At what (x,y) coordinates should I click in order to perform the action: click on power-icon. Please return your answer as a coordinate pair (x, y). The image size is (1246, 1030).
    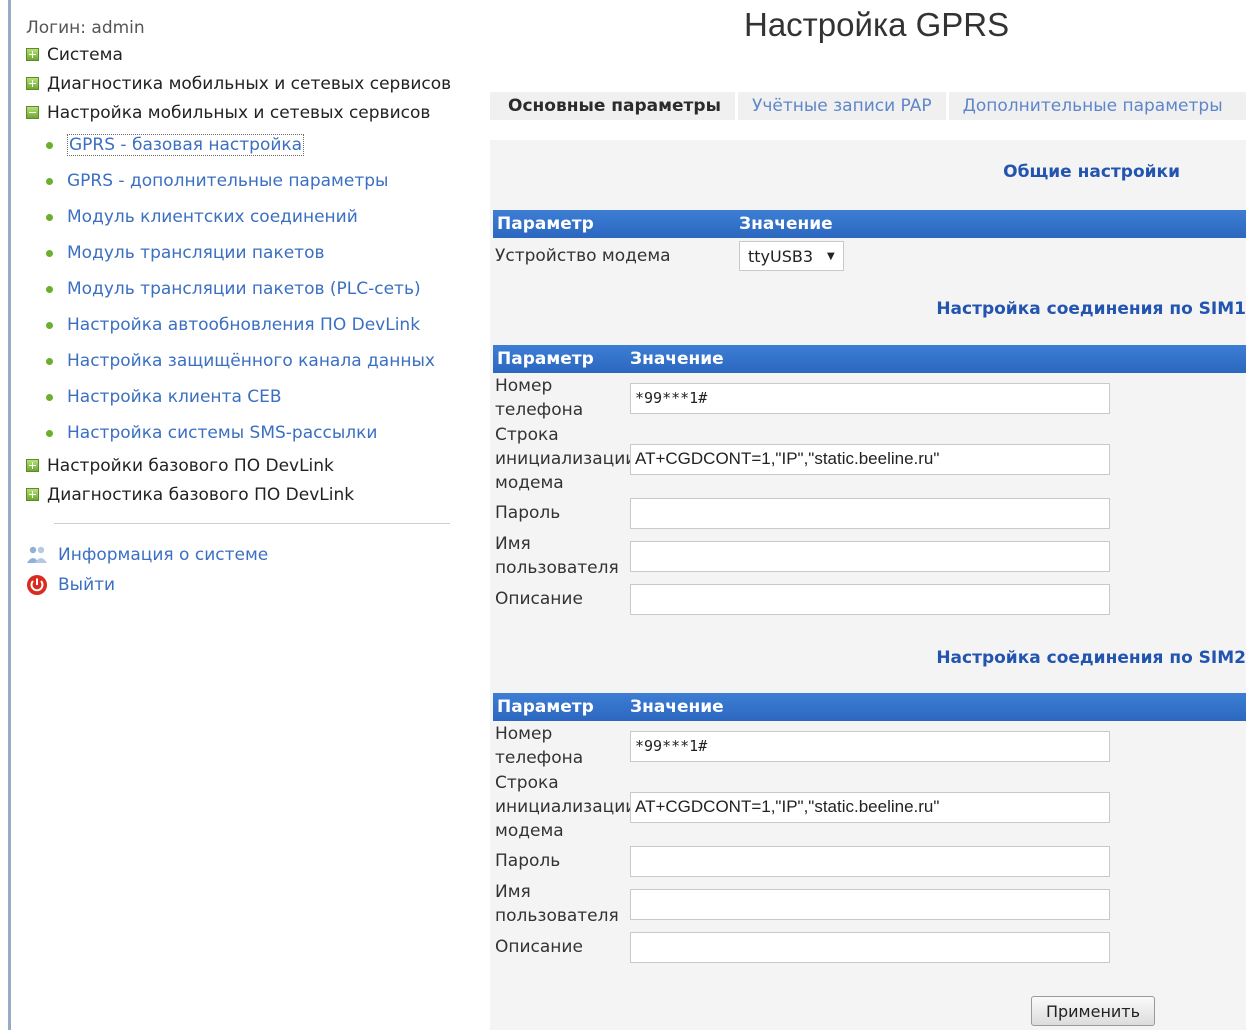
    Looking at the image, I should click on (37, 585).